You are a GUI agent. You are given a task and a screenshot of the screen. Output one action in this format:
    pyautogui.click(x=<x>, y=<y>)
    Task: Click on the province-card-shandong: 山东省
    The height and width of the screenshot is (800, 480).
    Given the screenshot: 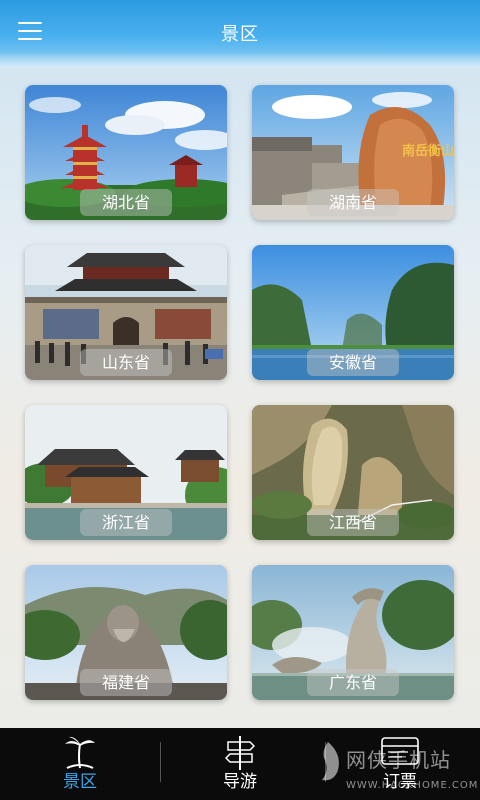 What is the action you would take?
    pyautogui.click(x=126, y=312)
    